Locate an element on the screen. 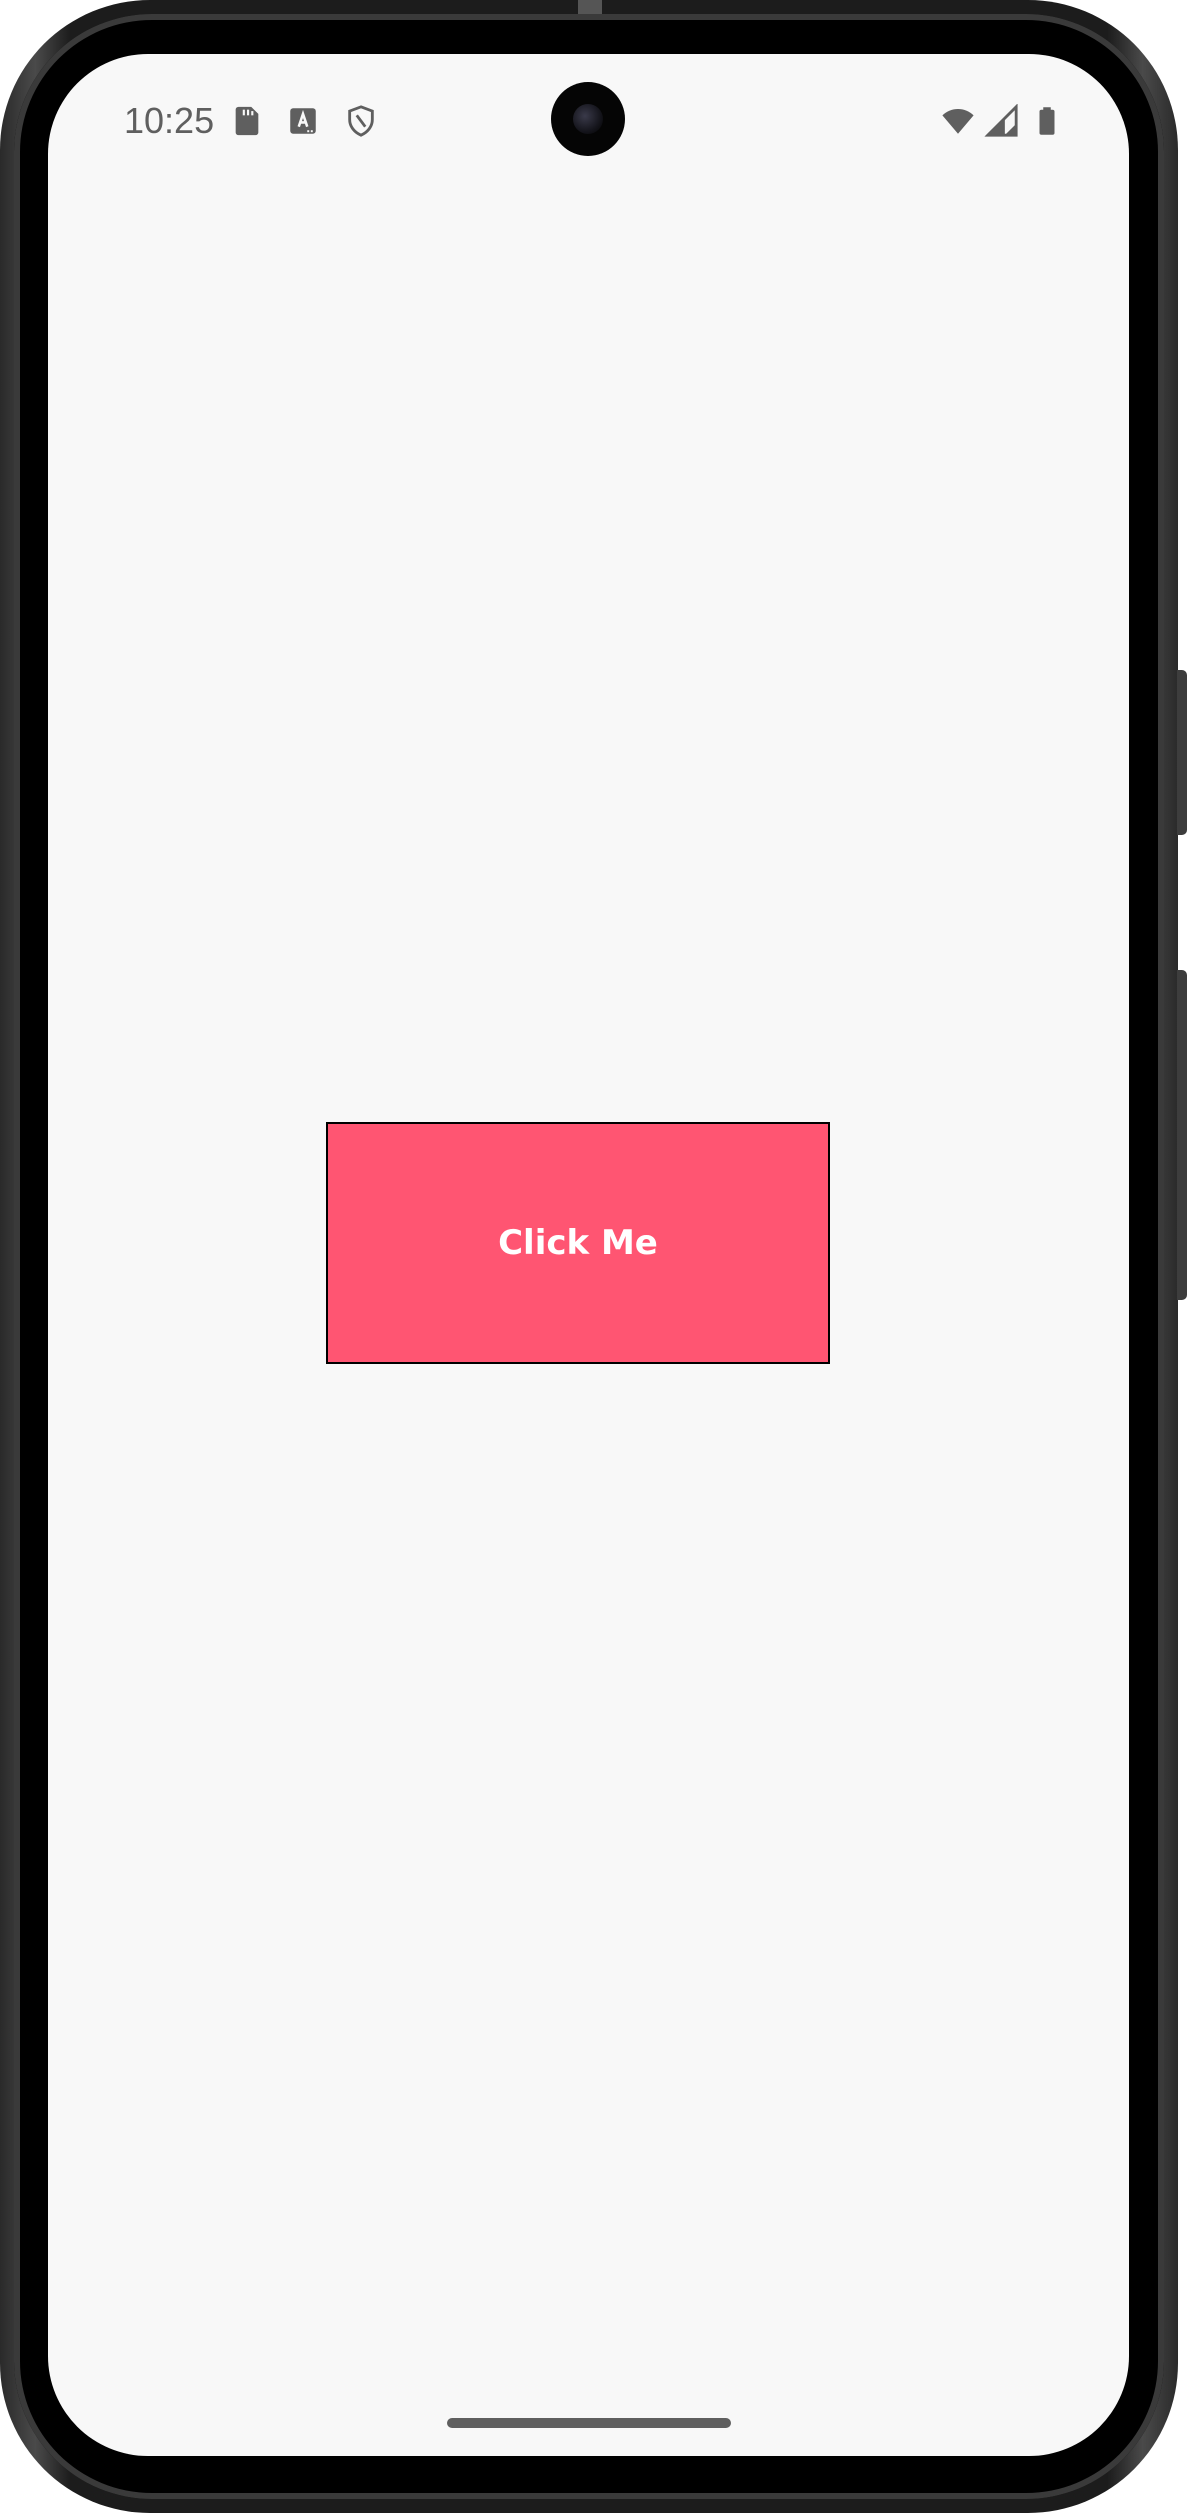  status-time: 10:25 is located at coordinates (169, 120).